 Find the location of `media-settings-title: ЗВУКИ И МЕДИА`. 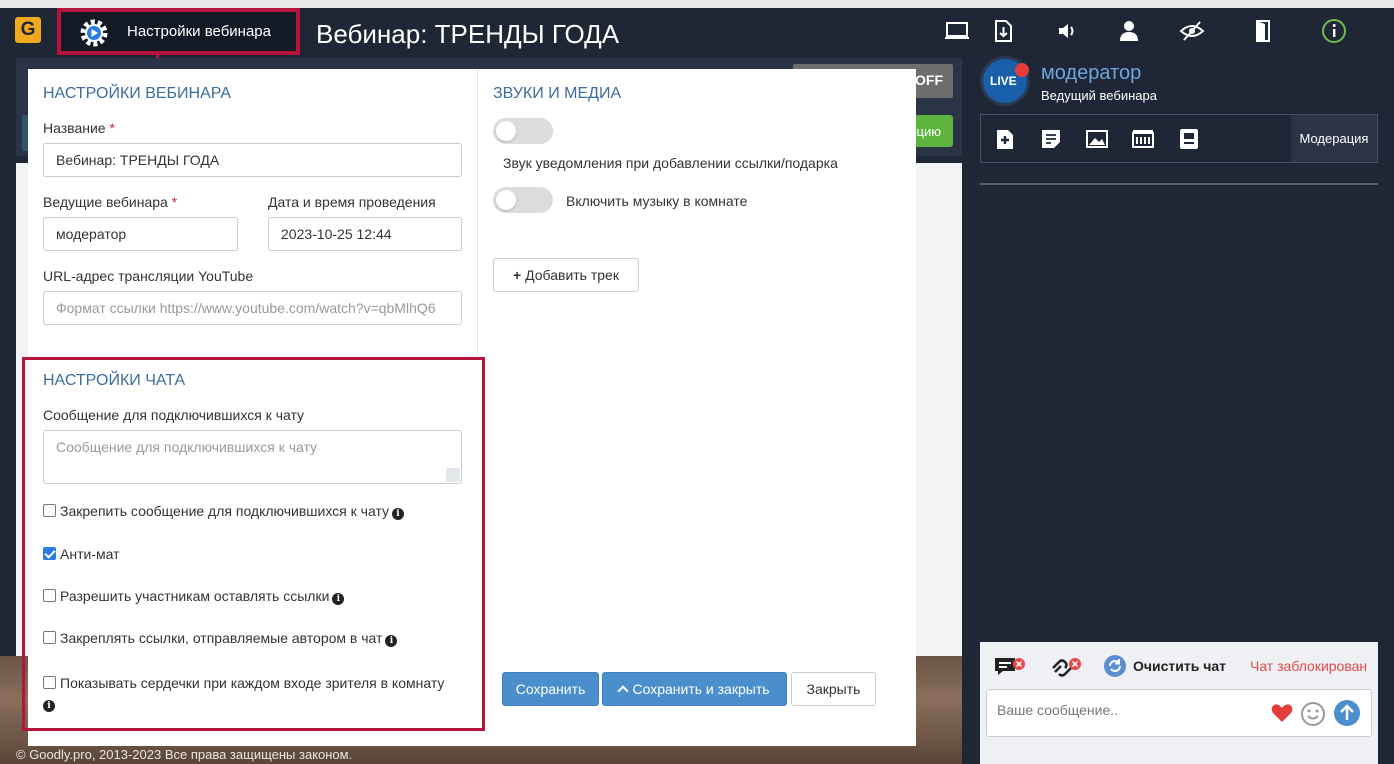

media-settings-title: ЗВУКИ И МЕДИА is located at coordinates (557, 93).